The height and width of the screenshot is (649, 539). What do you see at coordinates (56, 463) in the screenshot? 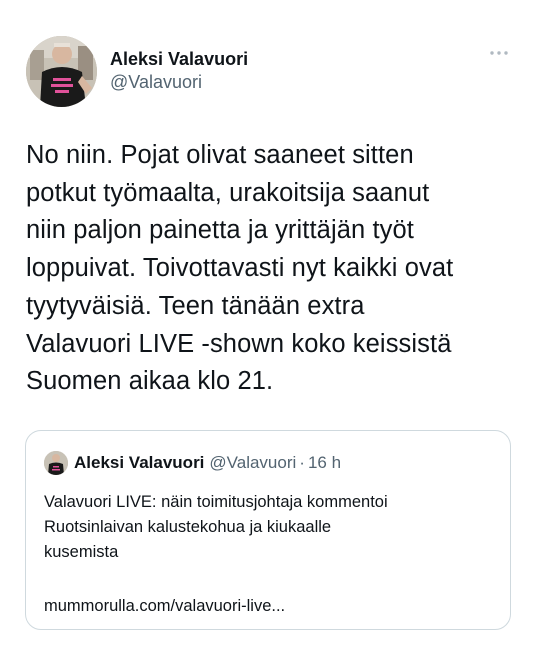
I see `quoted-avatar` at bounding box center [56, 463].